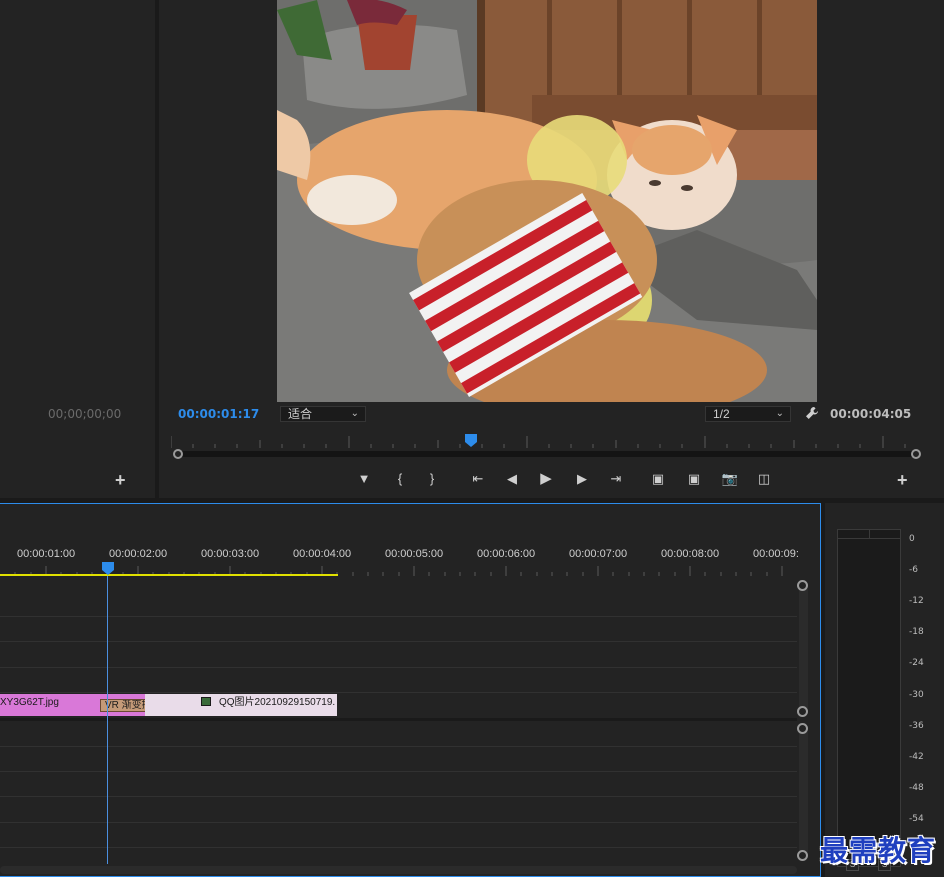 Image resolution: width=944 pixels, height=877 pixels. I want to click on video-clip-jpg: XY3G62T.jpg VR 渐变擦除, so click(95, 705).